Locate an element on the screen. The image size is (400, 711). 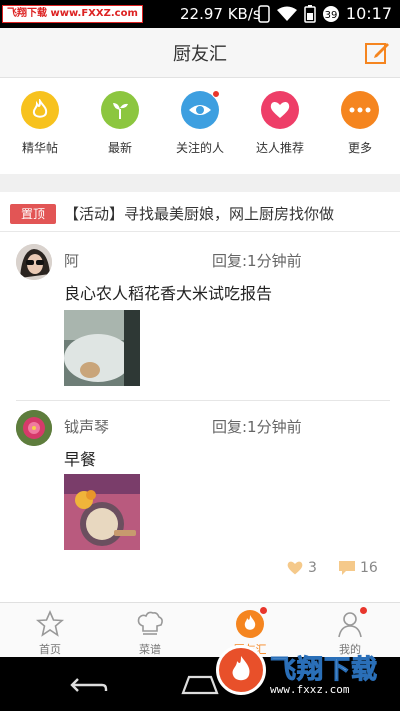
tab-recipes: 菜谱 is located at coordinates (150, 633).